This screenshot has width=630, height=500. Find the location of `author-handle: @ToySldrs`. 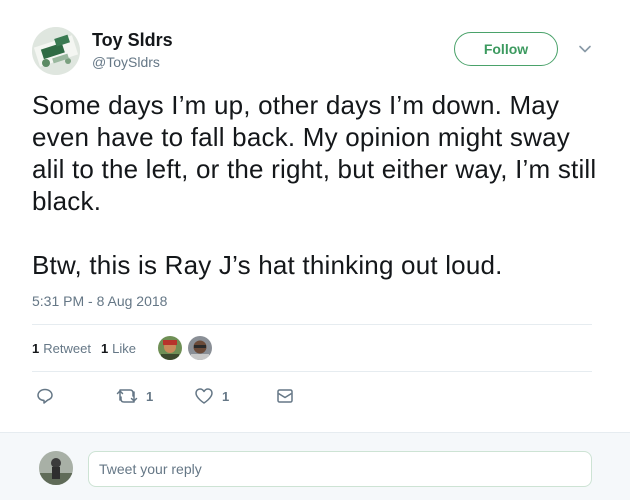

author-handle: @ToySldrs is located at coordinates (126, 62).